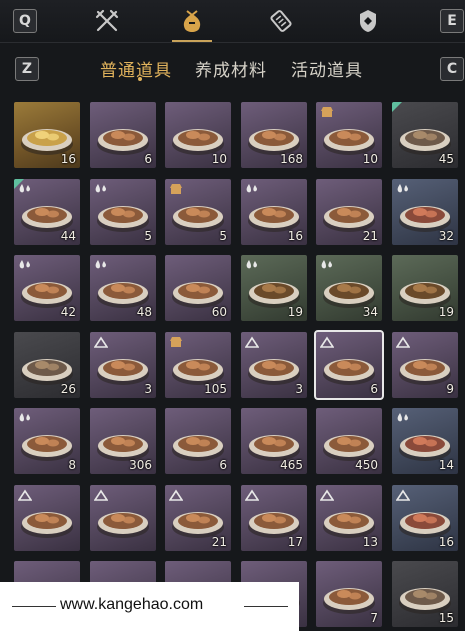  Describe the element at coordinates (132, 604) in the screenshot. I see `watermark-text: www.kangehao.com` at that location.